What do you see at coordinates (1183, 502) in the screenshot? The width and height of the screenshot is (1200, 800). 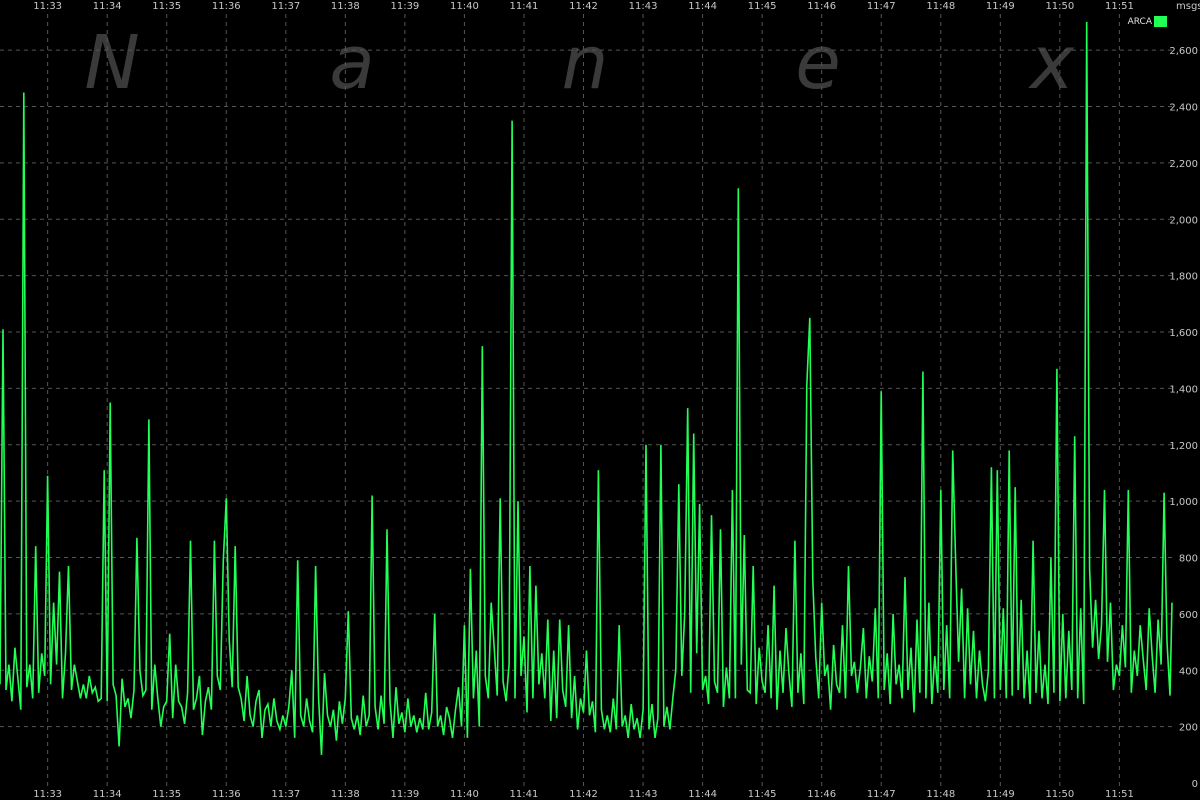 I see `y-tick-label: 1,000` at bounding box center [1183, 502].